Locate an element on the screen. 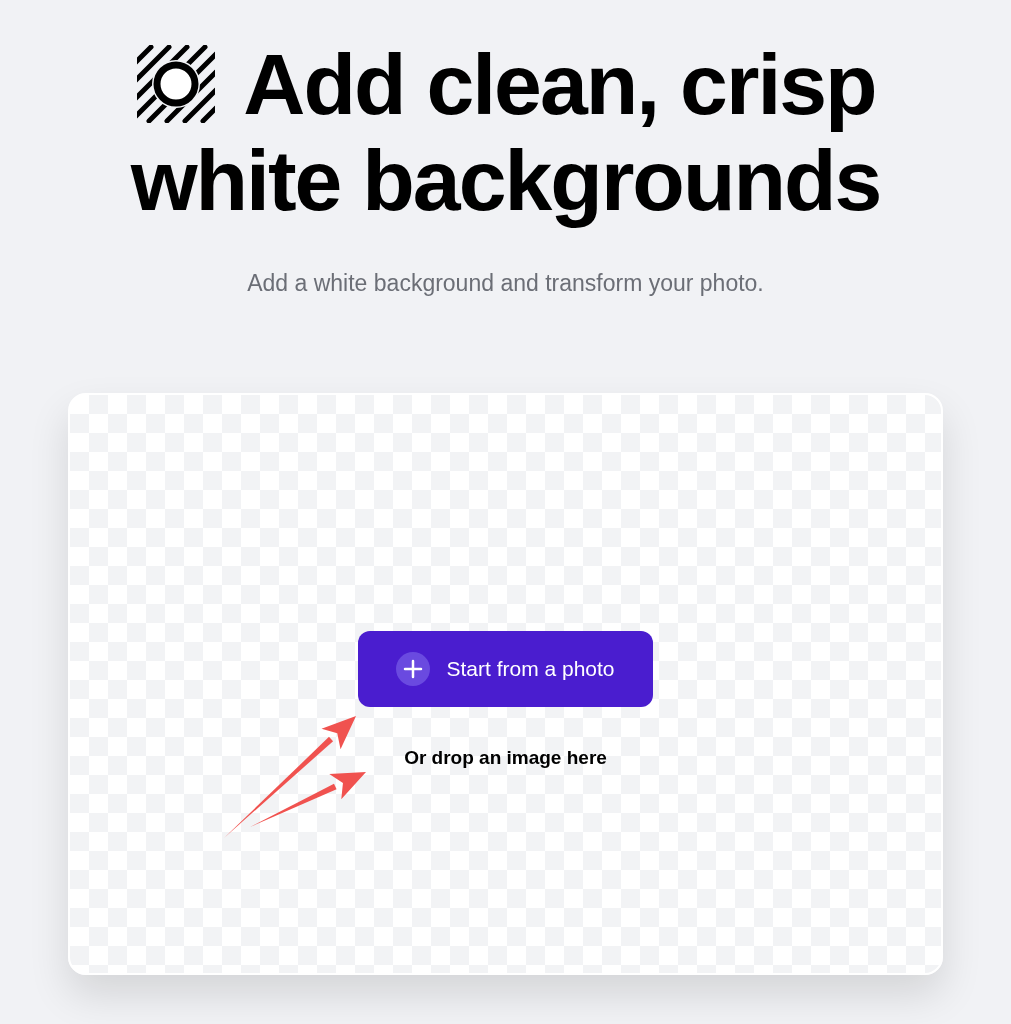  headline: Add clean, crisp is located at coordinates (559, 84).